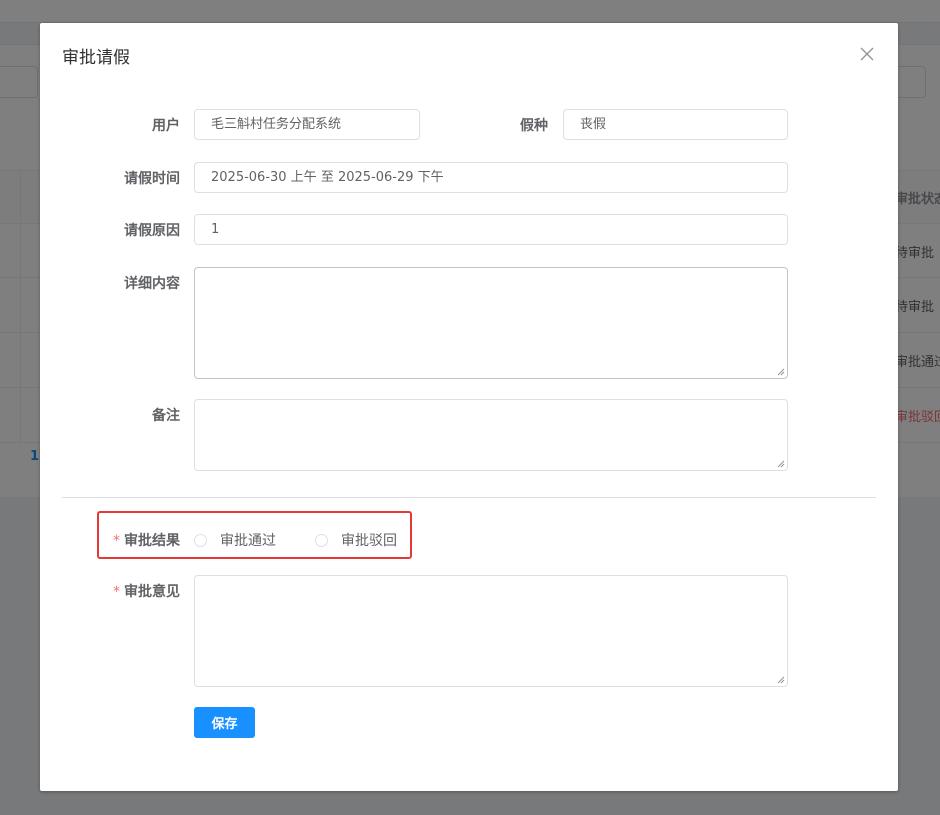 The height and width of the screenshot is (815, 940). I want to click on remark-textarea, so click(491, 435).